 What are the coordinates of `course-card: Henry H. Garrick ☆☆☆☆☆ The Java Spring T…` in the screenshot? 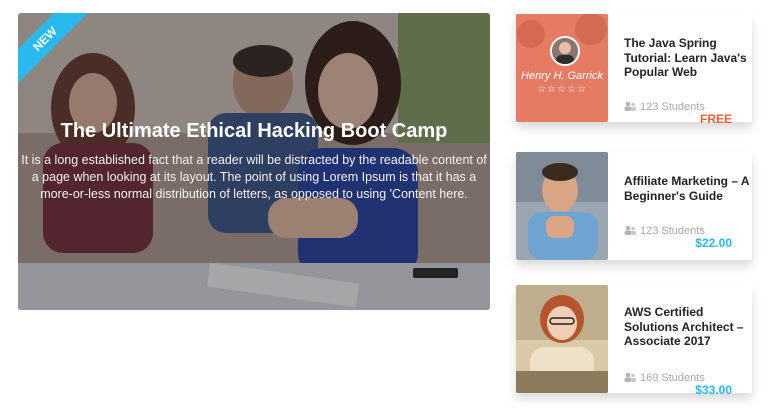 It's located at (635, 70).